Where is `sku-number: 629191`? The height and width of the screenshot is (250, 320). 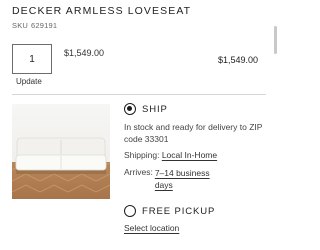
sku-number: 629191 is located at coordinates (44, 25).